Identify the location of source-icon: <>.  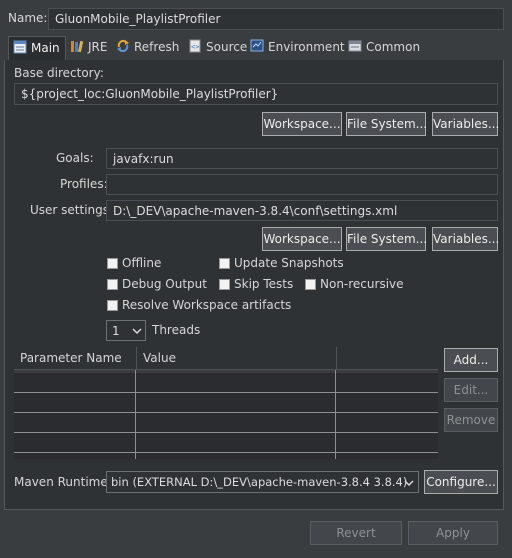
(195, 46).